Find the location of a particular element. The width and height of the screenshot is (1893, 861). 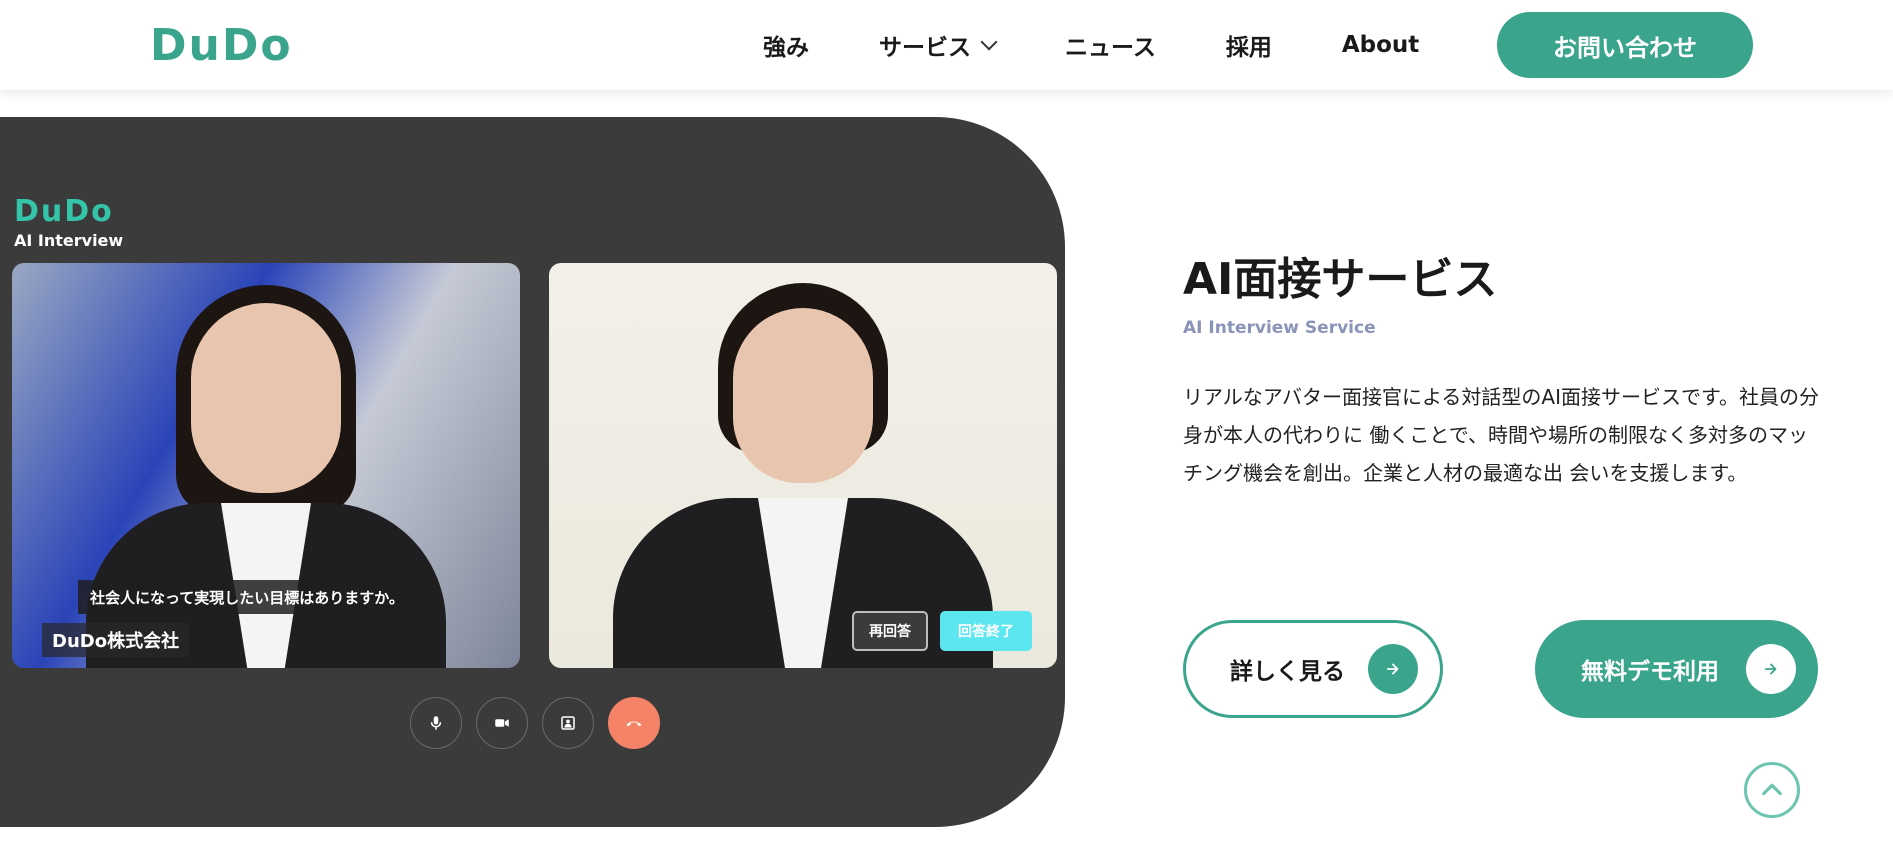

learn-more-label: 詳しく見る is located at coordinates (1287, 672).